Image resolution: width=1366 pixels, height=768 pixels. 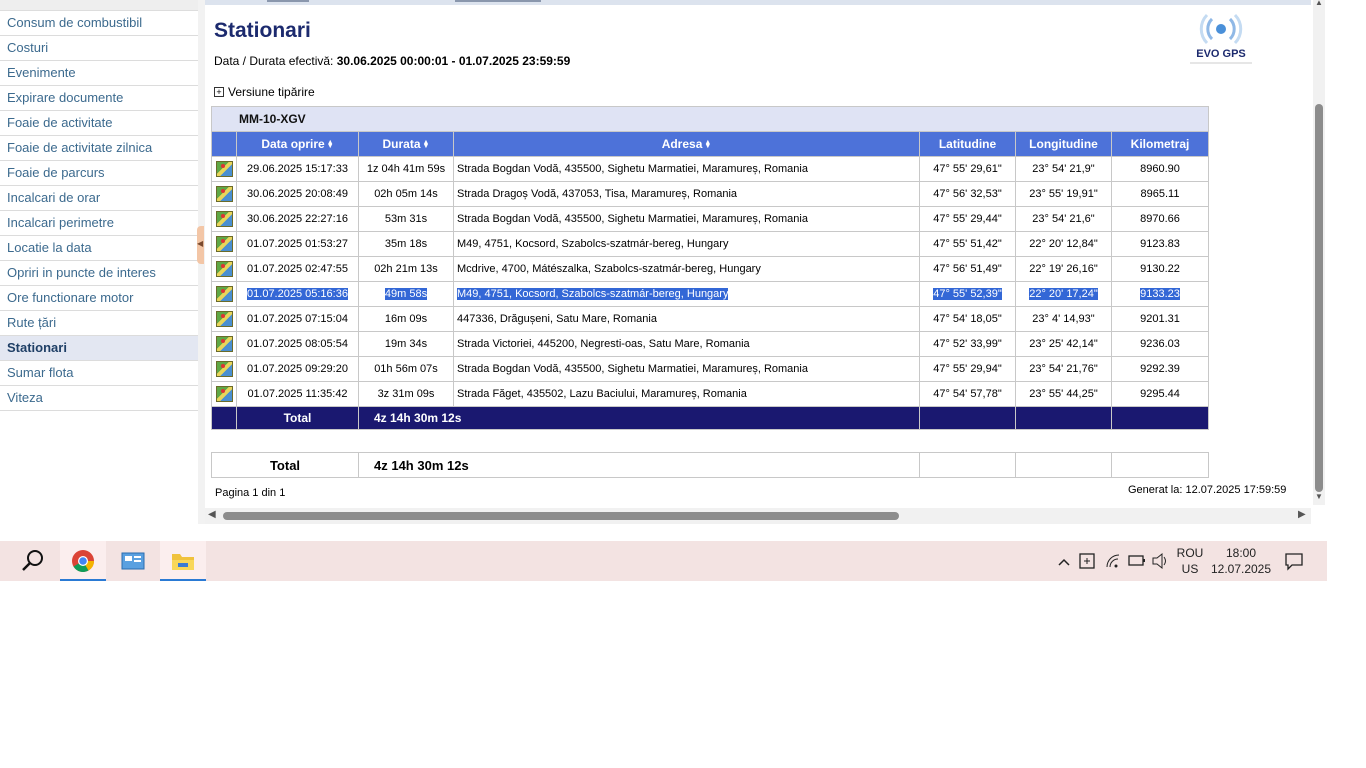 I want to click on sidebar-item: Opriri in puncte de interes, so click(x=99, y=273).